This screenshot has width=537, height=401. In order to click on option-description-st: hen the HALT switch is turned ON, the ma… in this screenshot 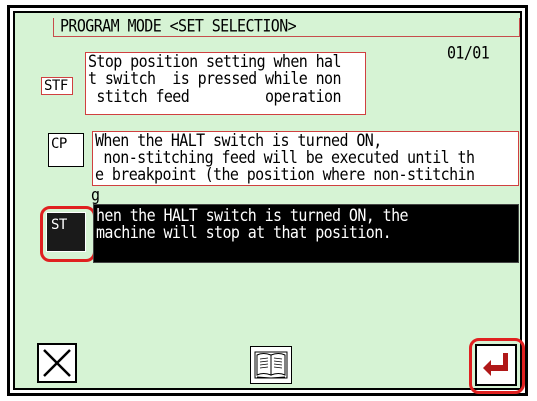, I will do `click(306, 233)`.